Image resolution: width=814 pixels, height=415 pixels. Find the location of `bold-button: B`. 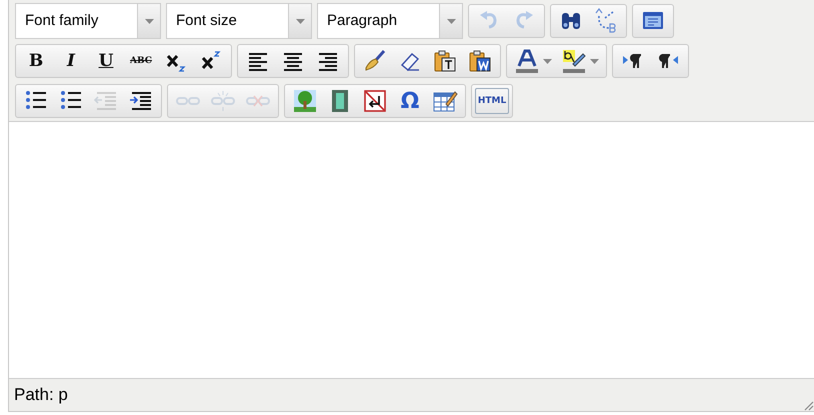

bold-button: B is located at coordinates (36, 61).